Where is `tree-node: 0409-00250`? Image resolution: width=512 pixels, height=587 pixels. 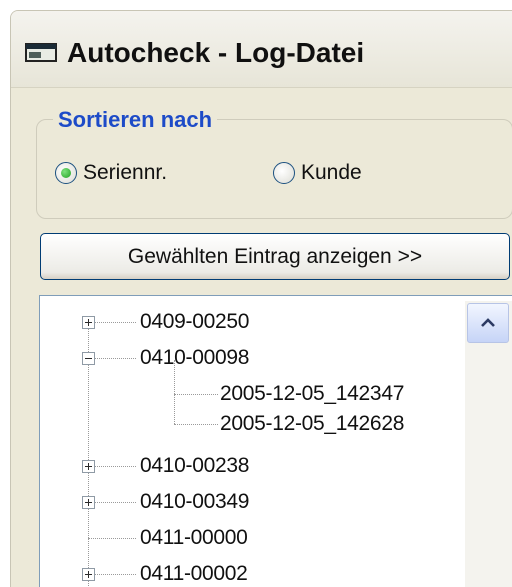 tree-node: 0409-00250 is located at coordinates (194, 322).